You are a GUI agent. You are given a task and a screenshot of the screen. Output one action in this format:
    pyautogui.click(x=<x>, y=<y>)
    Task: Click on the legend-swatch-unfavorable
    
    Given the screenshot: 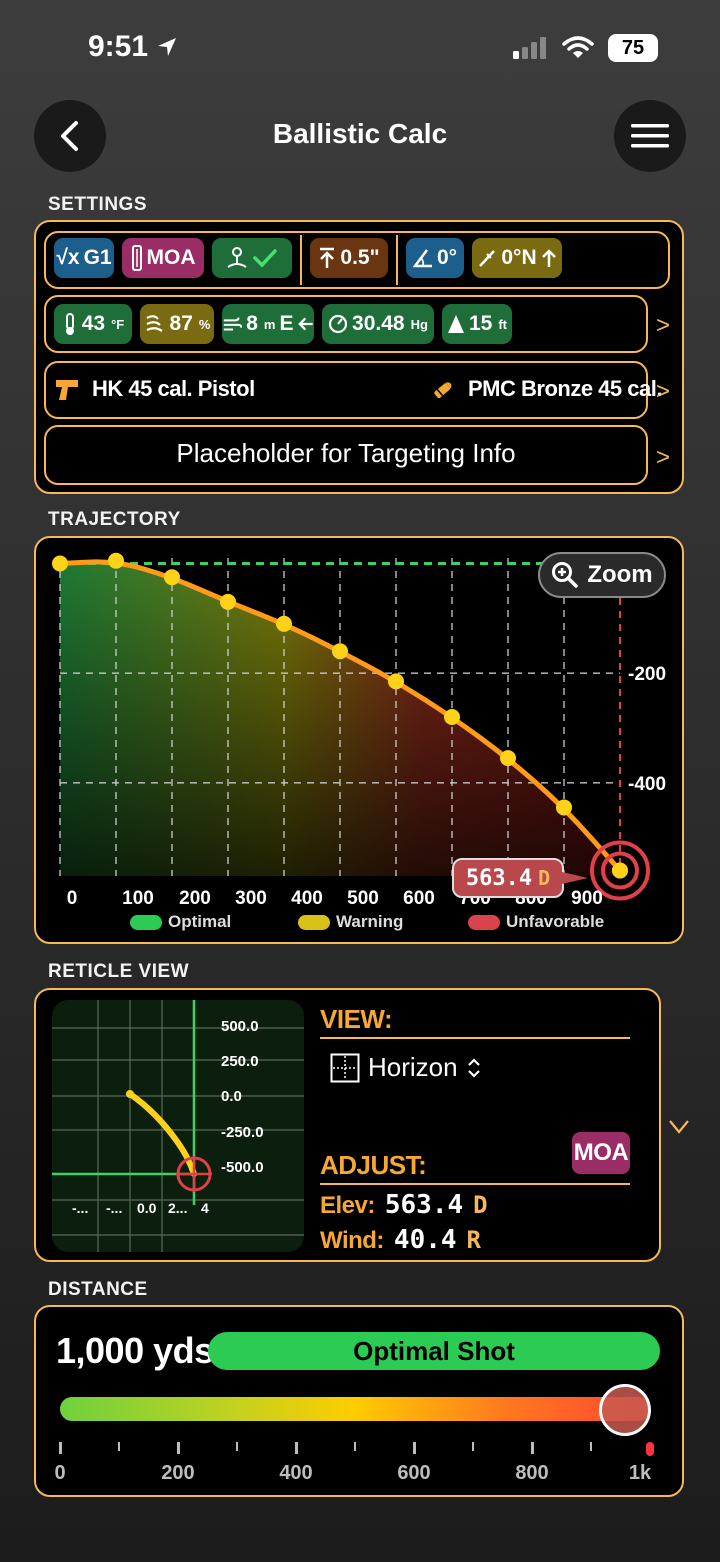 What is the action you would take?
    pyautogui.click(x=484, y=922)
    